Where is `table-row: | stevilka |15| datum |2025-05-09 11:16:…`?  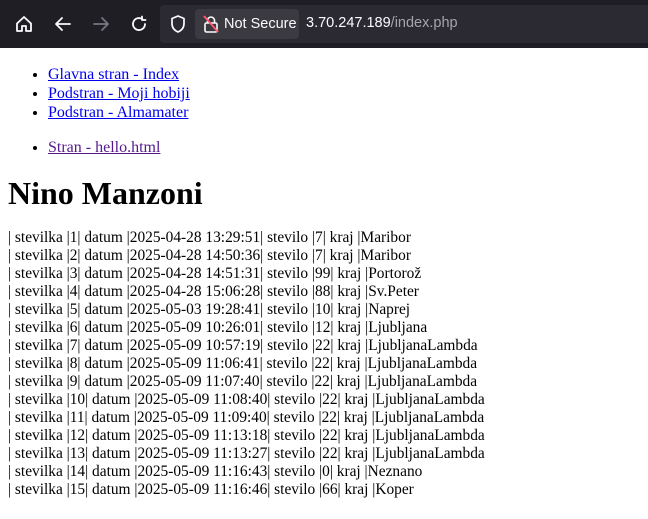
table-row: | stevilka |15| datum |2025-05-09 11:16:… is located at coordinates (211, 489).